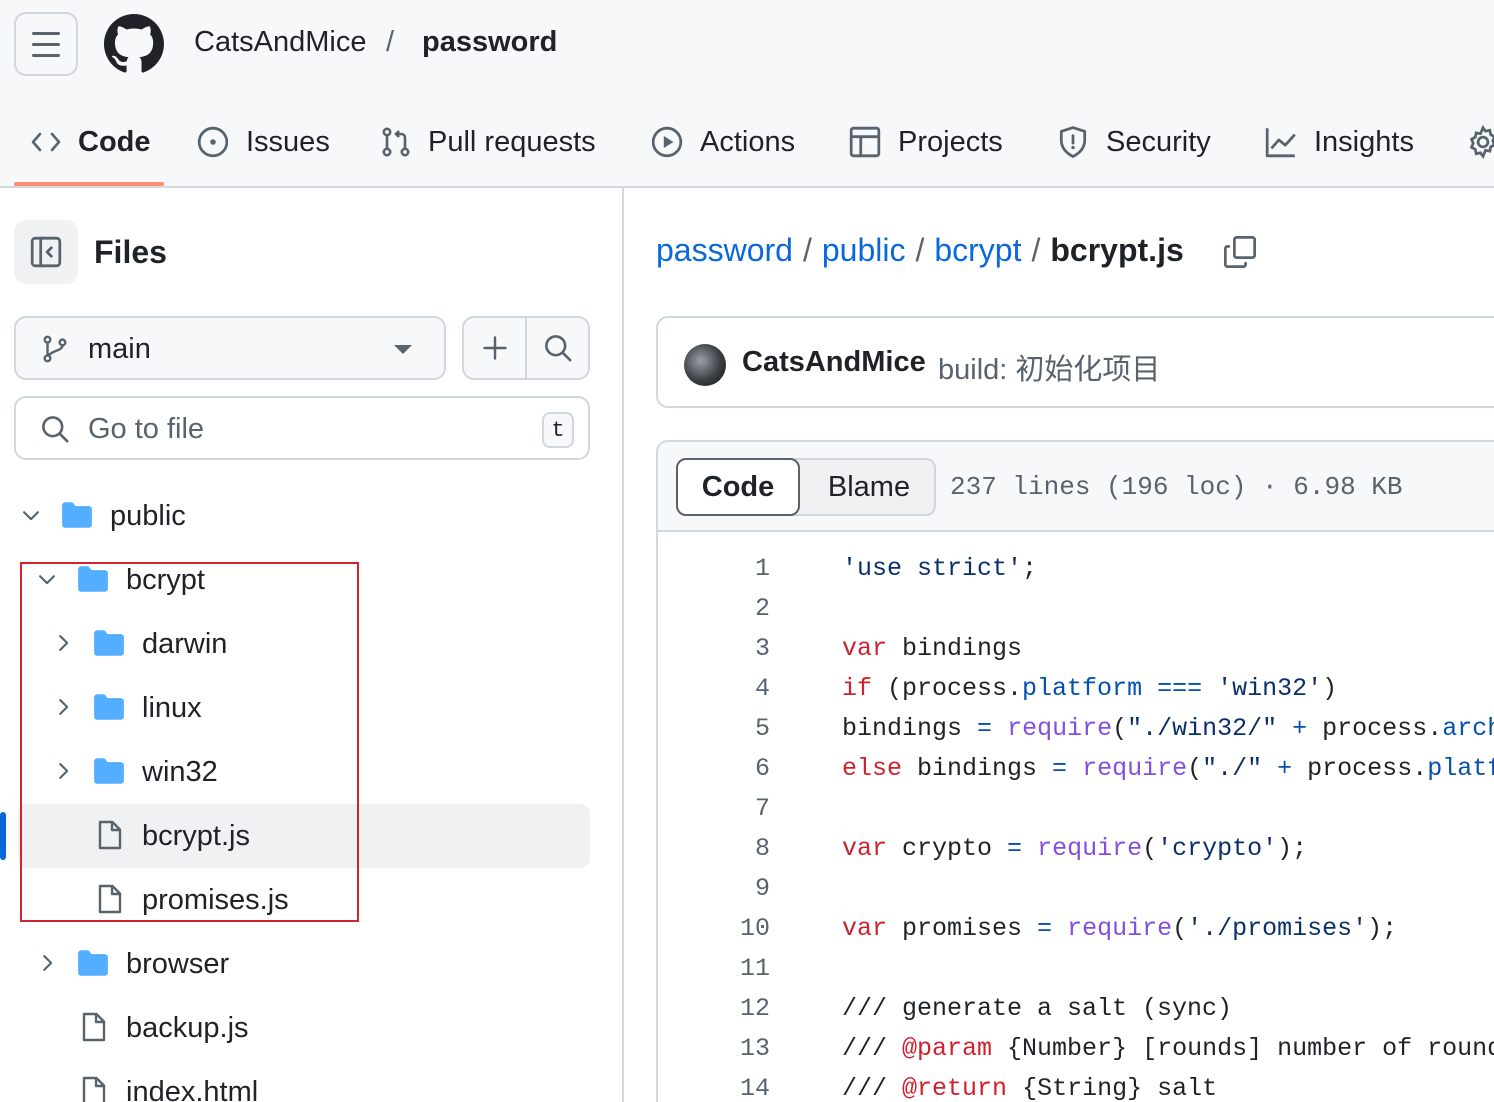 This screenshot has width=1494, height=1102. What do you see at coordinates (46, 142) in the screenshot?
I see `code-icon` at bounding box center [46, 142].